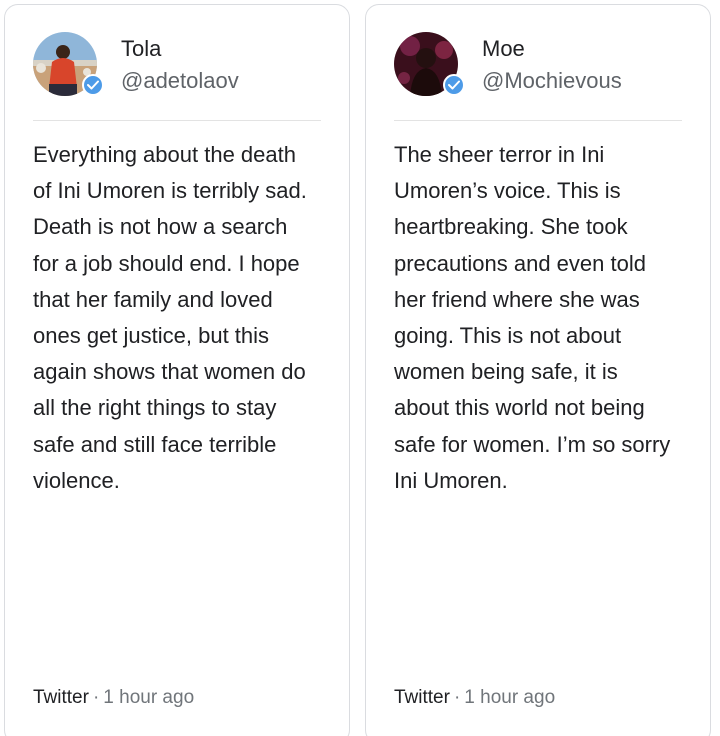 This screenshot has width=720, height=736. Describe the element at coordinates (155, 444) in the screenshot. I see `tweet-line: safe and still face terrible` at that location.